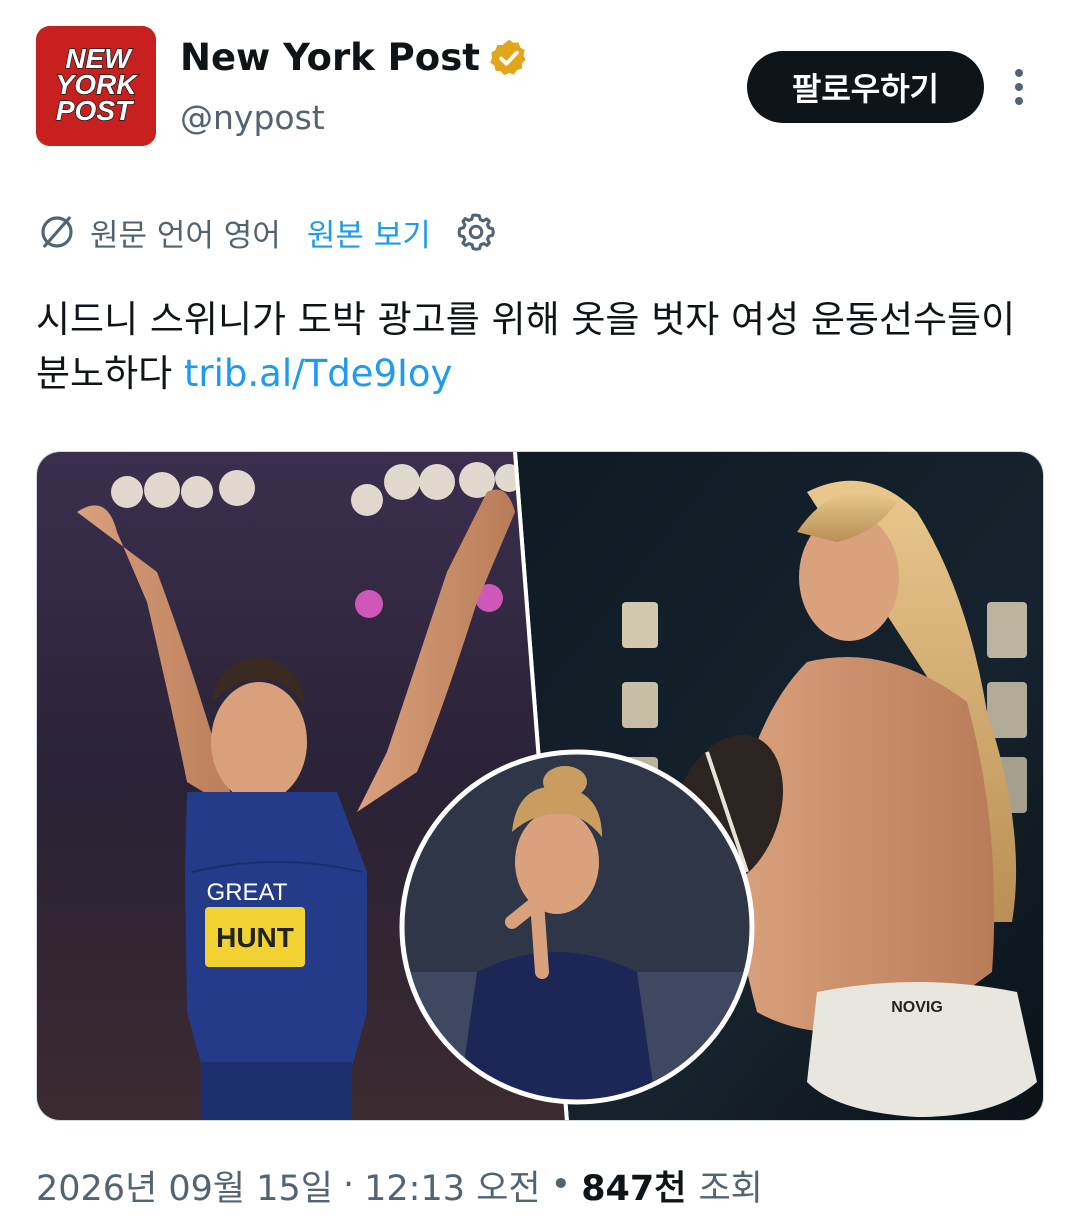  I want to click on views-count: 847천, so click(633, 1185).